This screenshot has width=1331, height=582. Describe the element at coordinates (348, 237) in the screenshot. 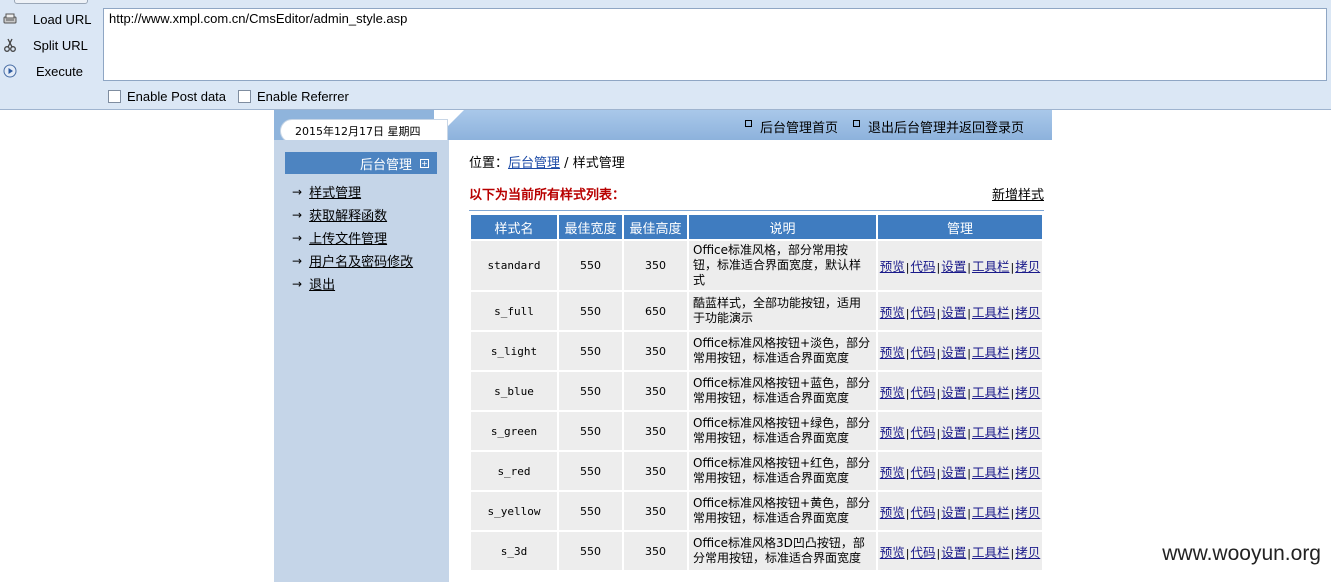

I see `sidebar-item-label: 上传文件管理` at that location.